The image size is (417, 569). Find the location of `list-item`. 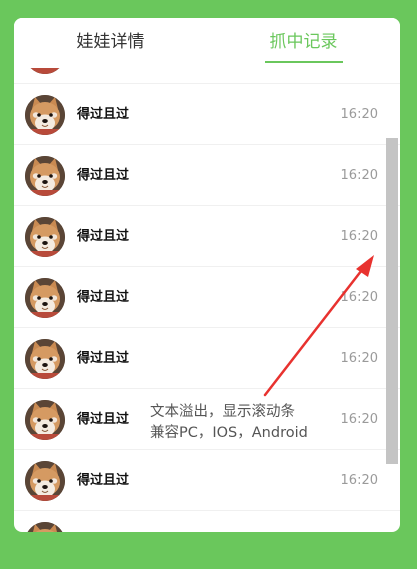

list-item is located at coordinates (207, 521).